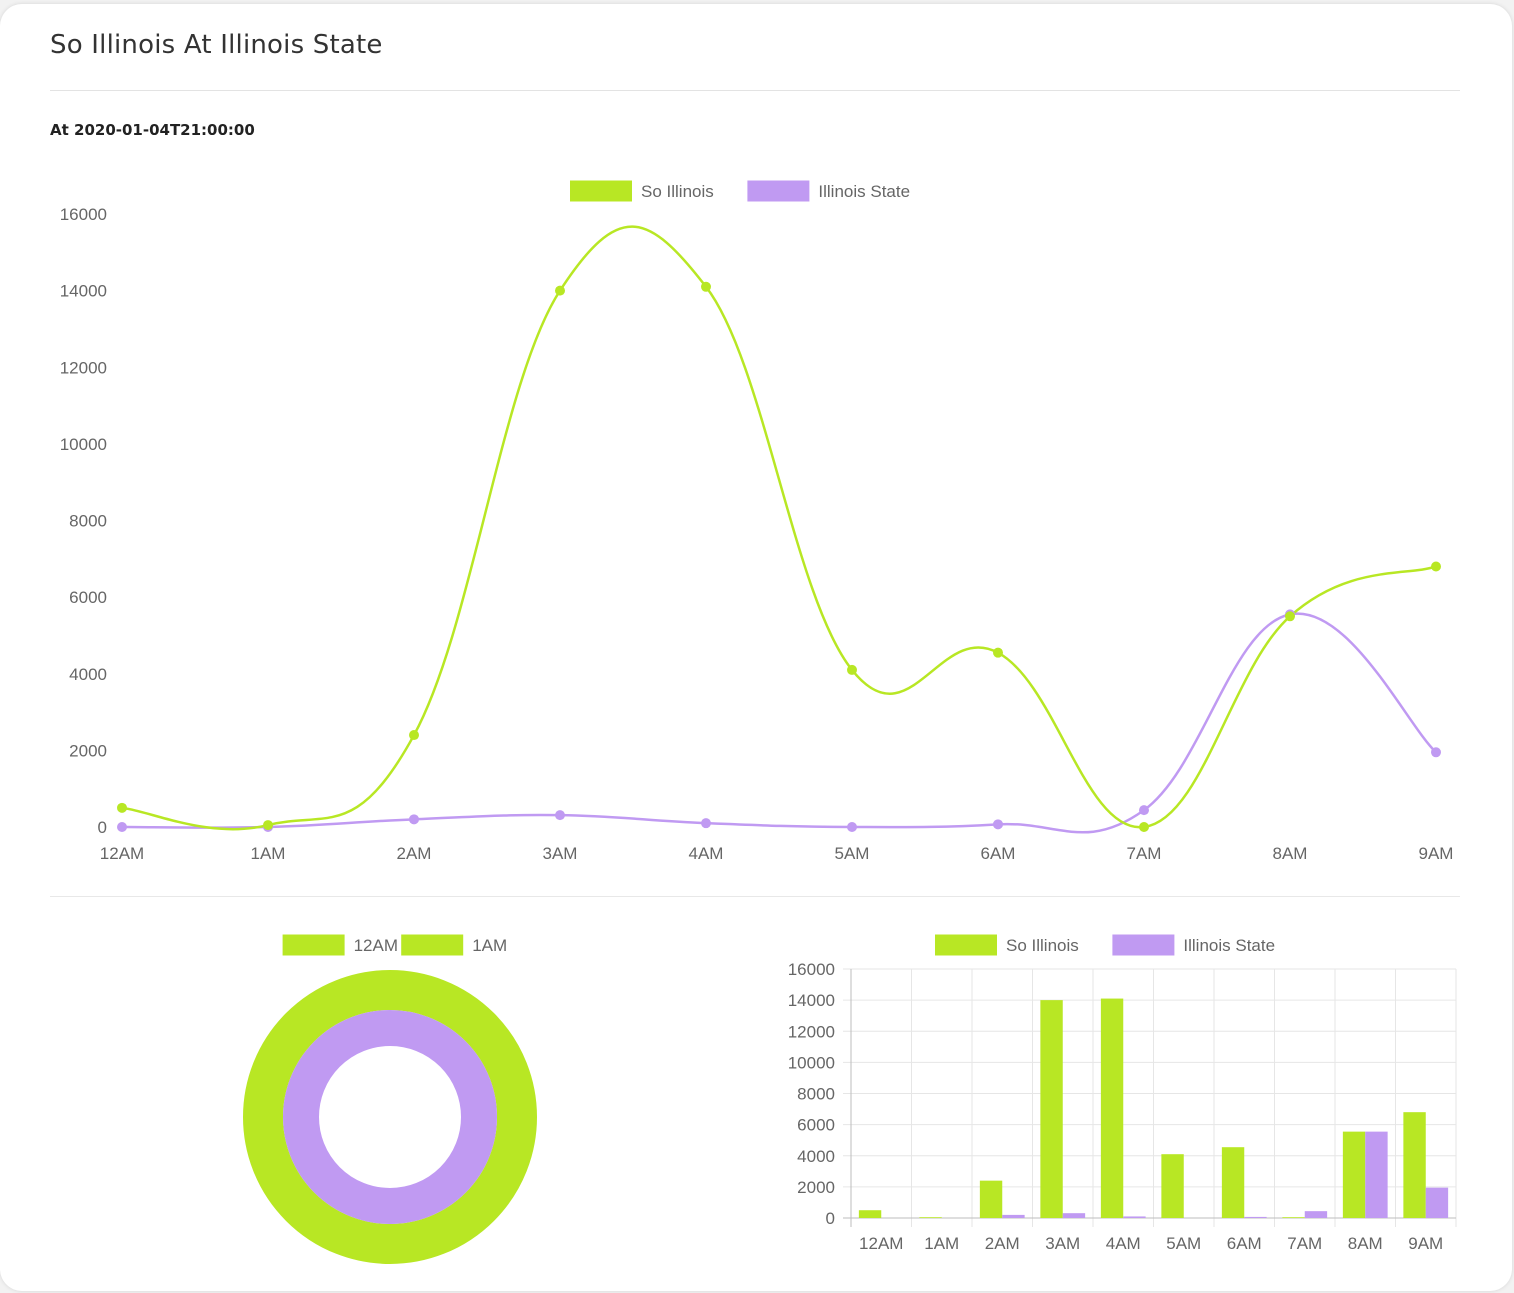 The image size is (1514, 1293). I want to click on bar-x-tick-5am: 5AM, so click(1183, 1243).